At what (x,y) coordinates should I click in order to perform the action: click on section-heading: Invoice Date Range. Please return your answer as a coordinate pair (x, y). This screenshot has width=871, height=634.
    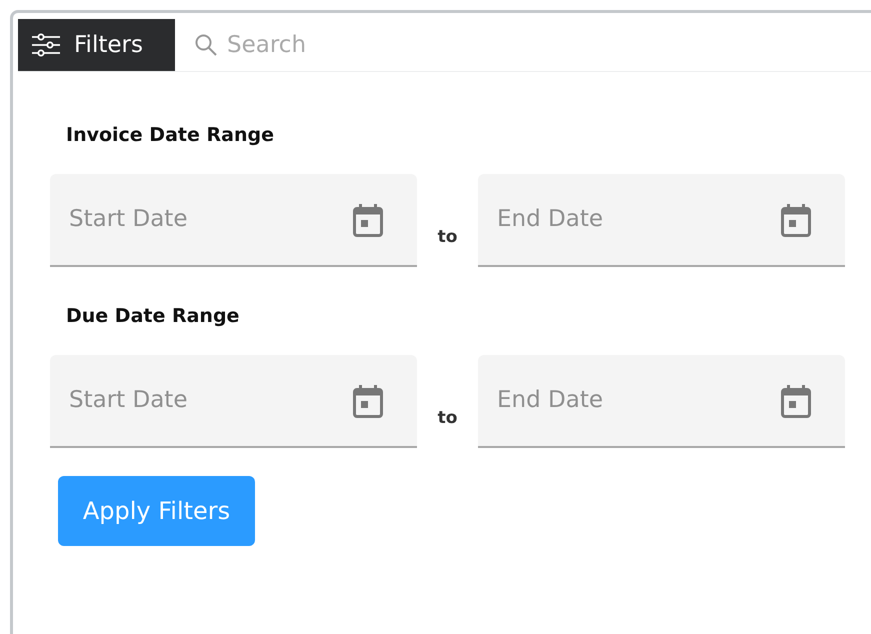
    Looking at the image, I should click on (170, 135).